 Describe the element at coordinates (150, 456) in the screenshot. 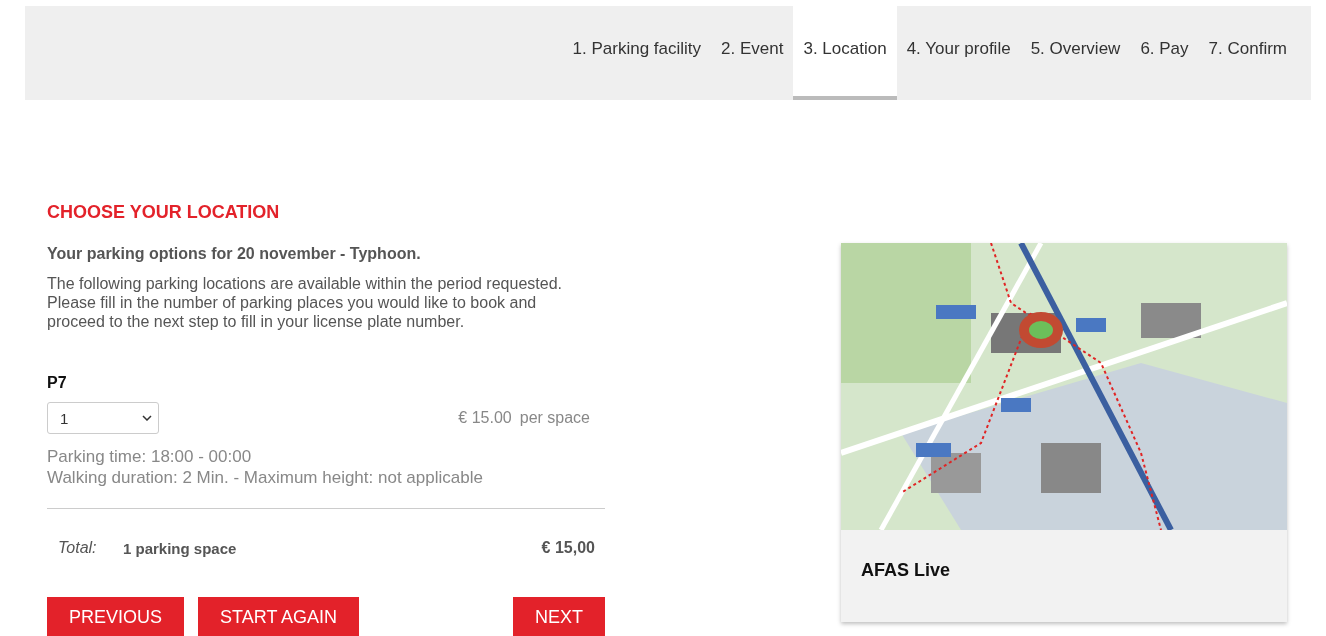

I see `detail-line: Parking time: 18:00 - 00:00` at that location.